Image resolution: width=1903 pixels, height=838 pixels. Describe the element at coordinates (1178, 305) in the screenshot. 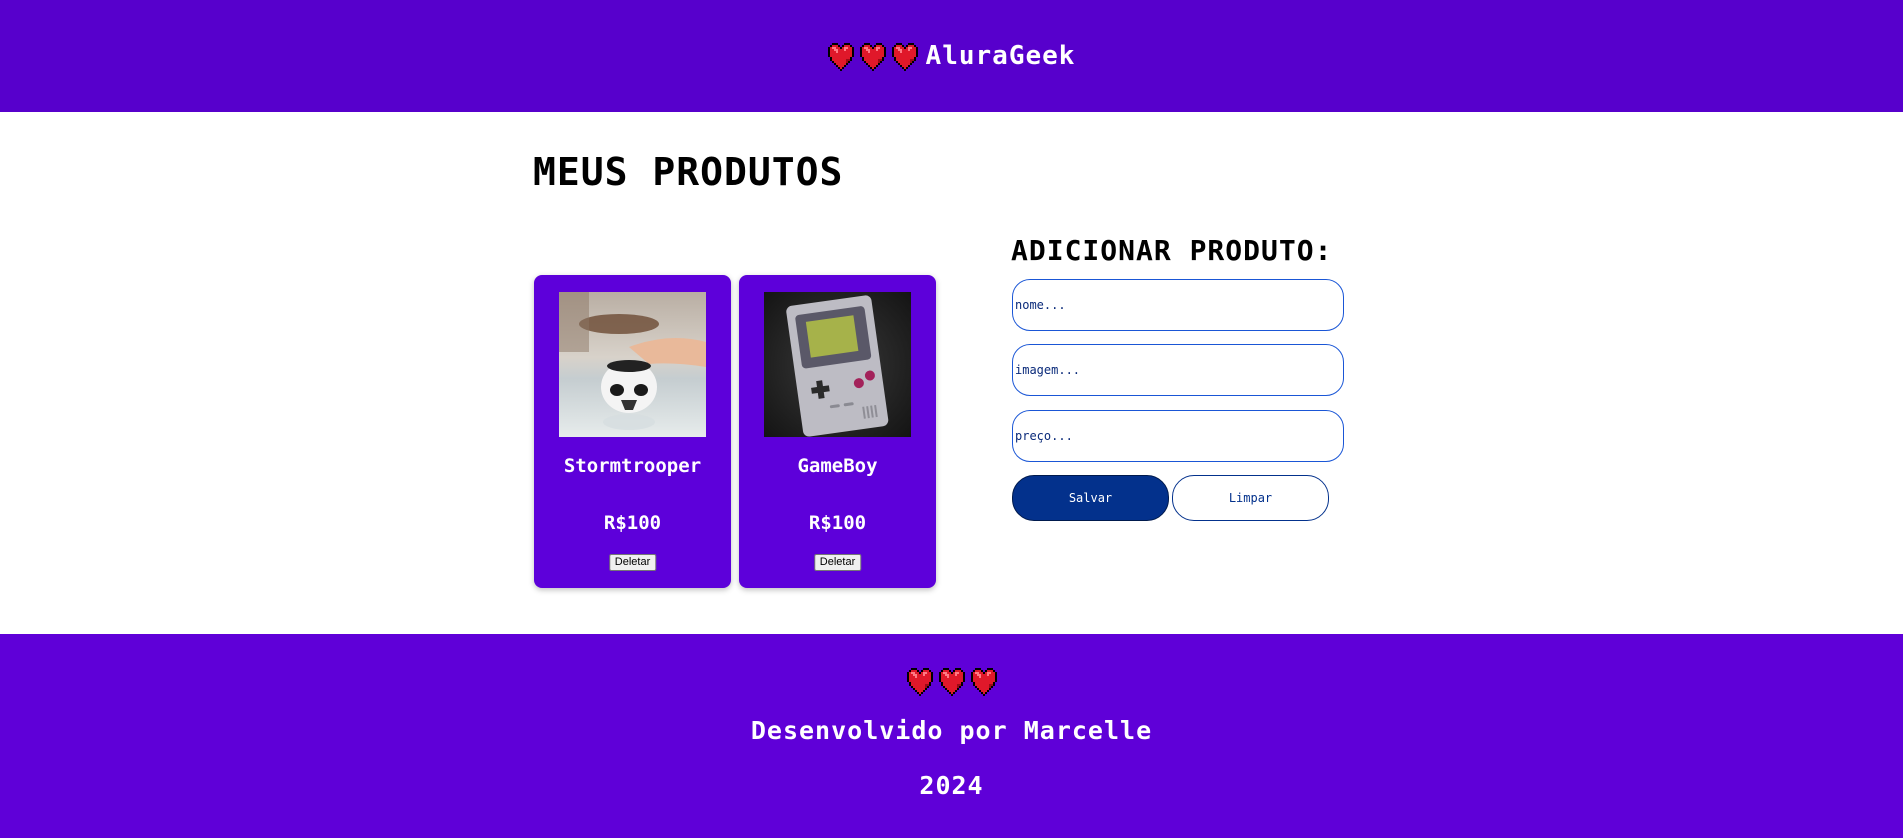

I see `product-name-input` at that location.